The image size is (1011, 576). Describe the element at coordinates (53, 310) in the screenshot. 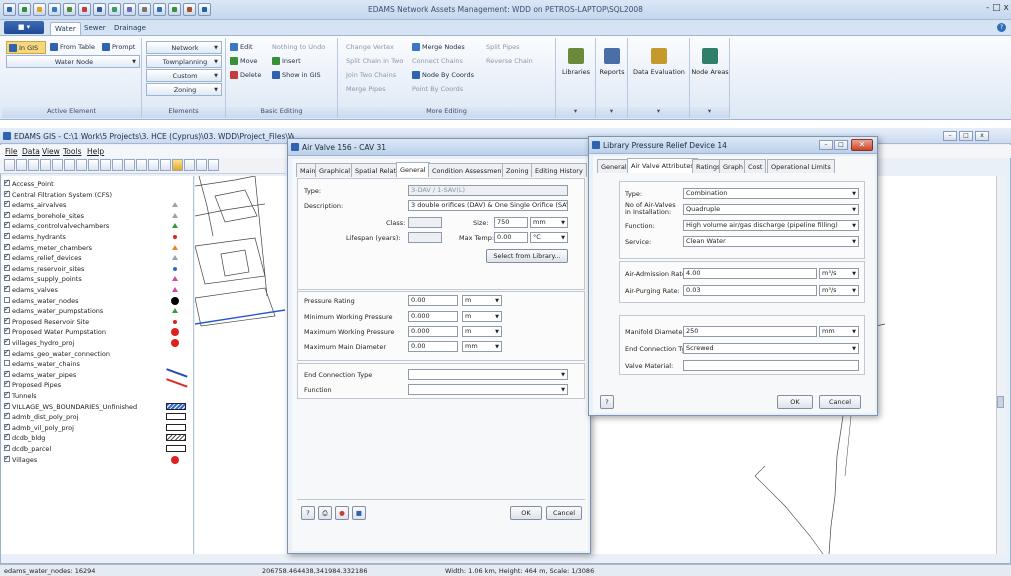

I see `layer-item: edams_water_pumpstations` at that location.